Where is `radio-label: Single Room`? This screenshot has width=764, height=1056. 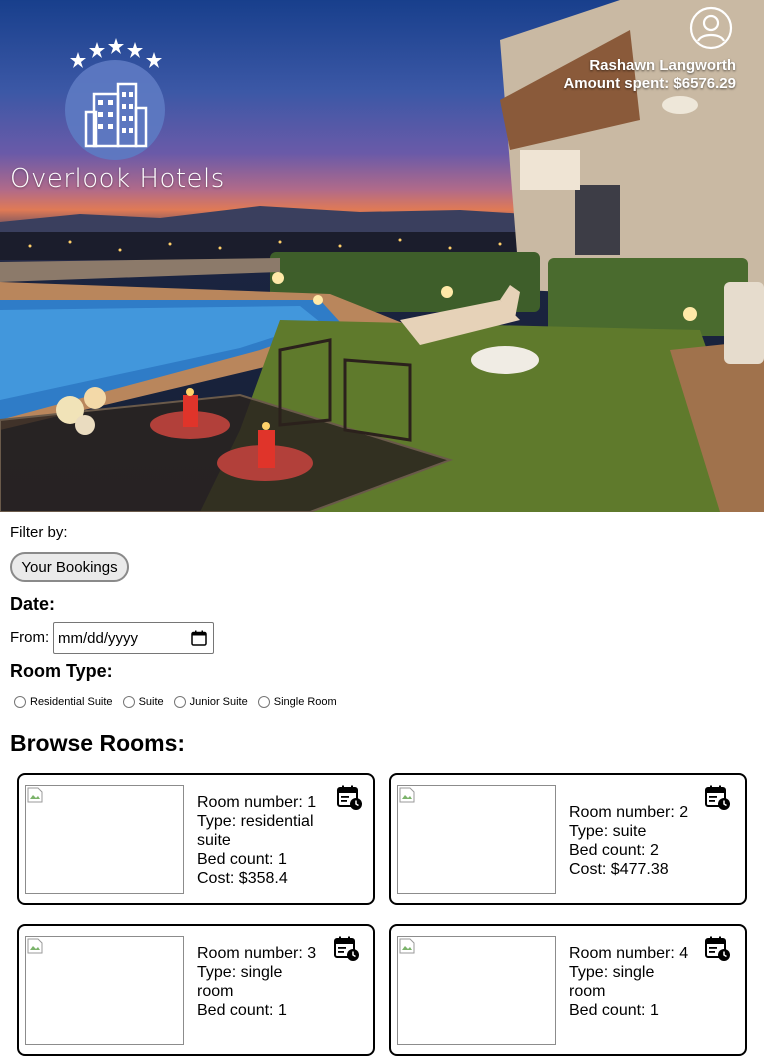 radio-label: Single Room is located at coordinates (305, 702).